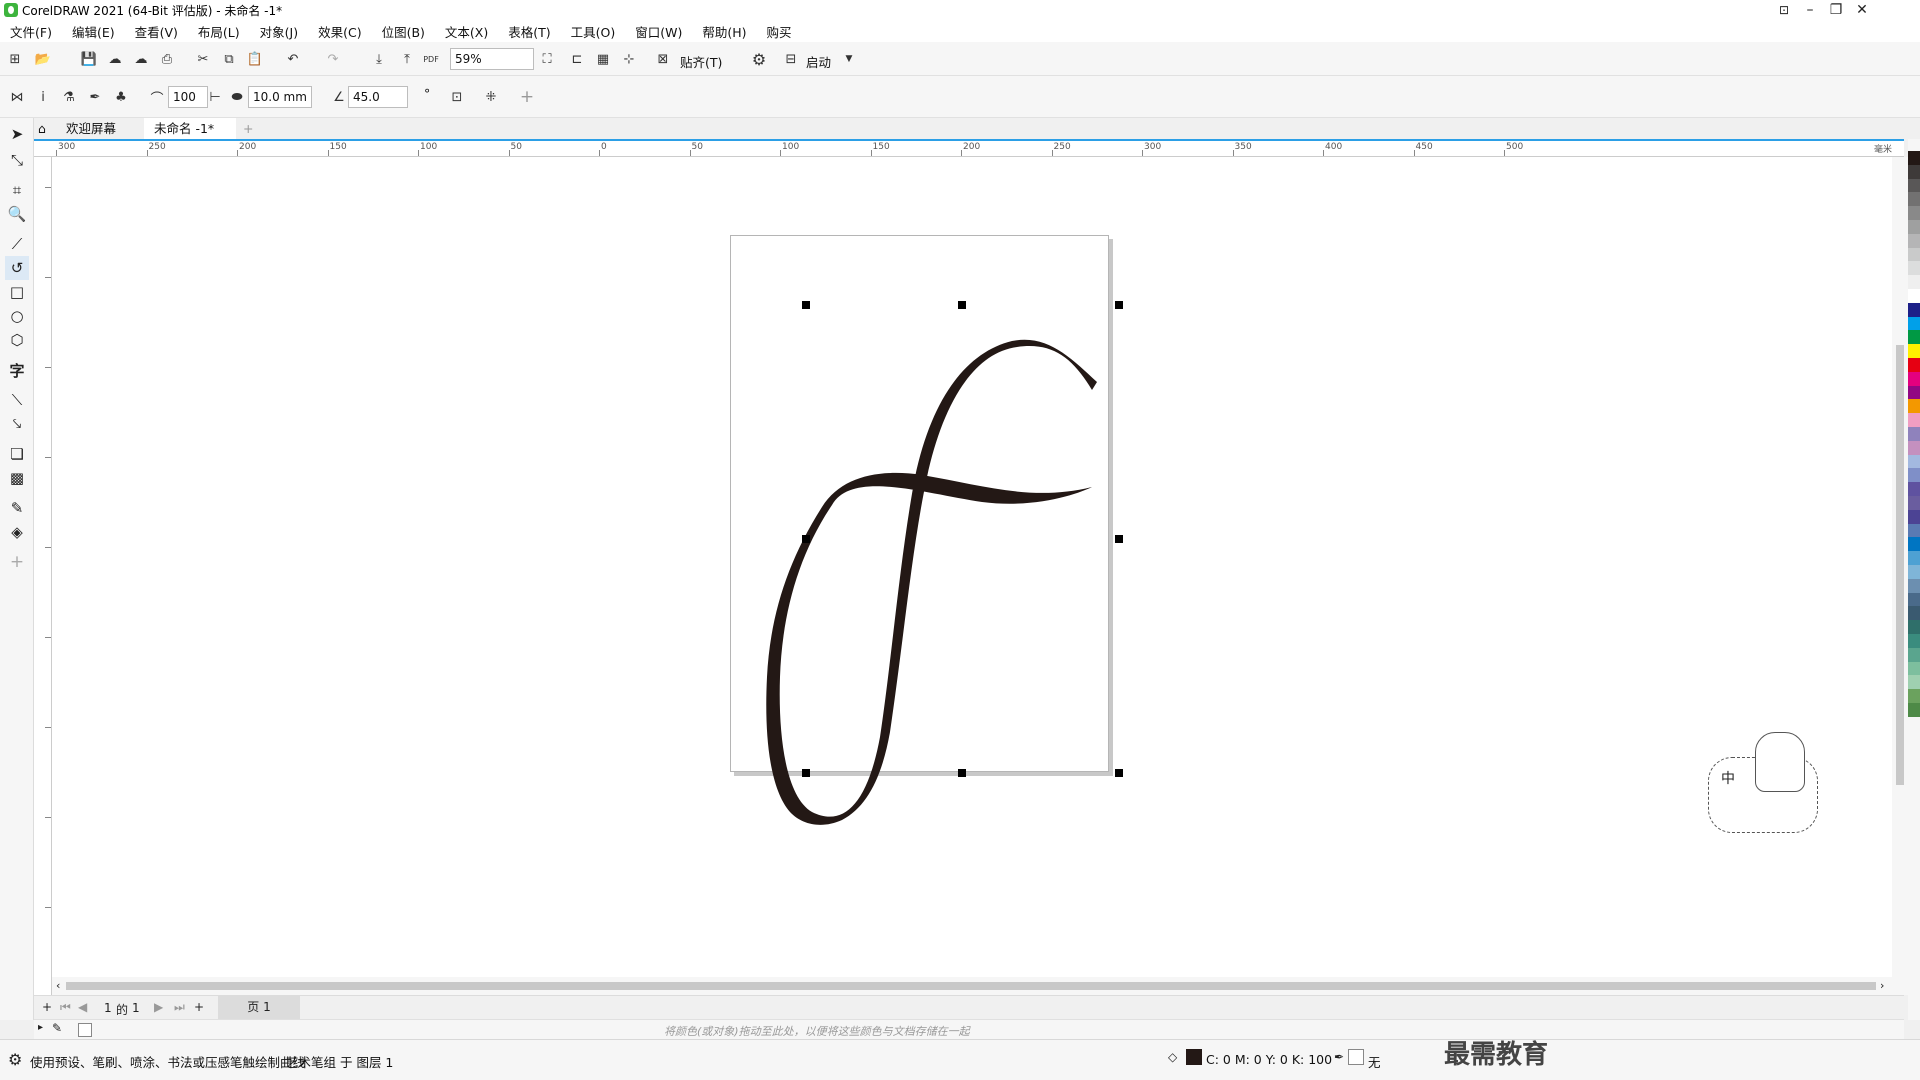 The height and width of the screenshot is (1080, 1920). What do you see at coordinates (156, 31) in the screenshot?
I see `menu-item-2: 查看(V)` at bounding box center [156, 31].